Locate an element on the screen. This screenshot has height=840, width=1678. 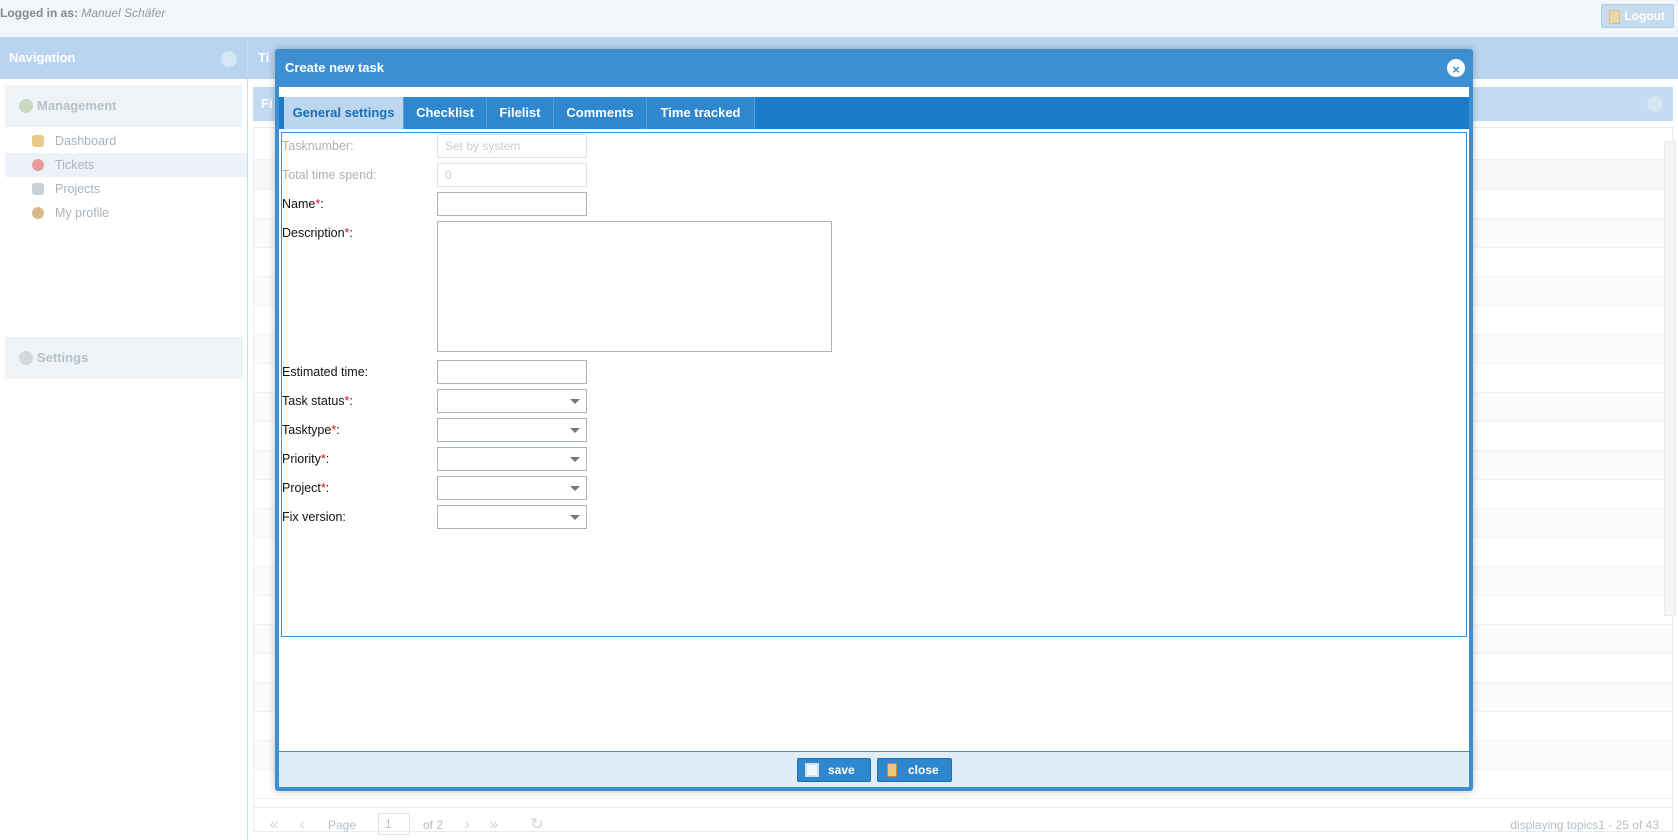
management-label: Management is located at coordinates (77, 105).